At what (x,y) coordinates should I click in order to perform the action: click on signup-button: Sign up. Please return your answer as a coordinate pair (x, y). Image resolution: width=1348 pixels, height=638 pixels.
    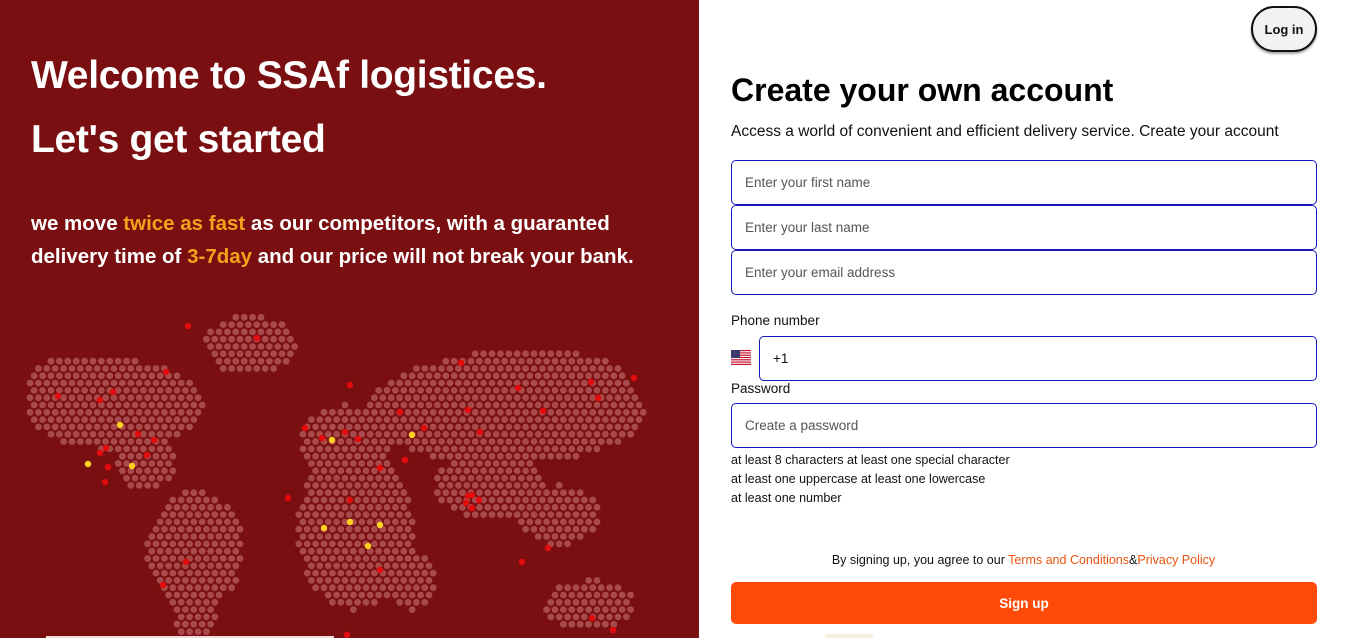
    Looking at the image, I should click on (1024, 603).